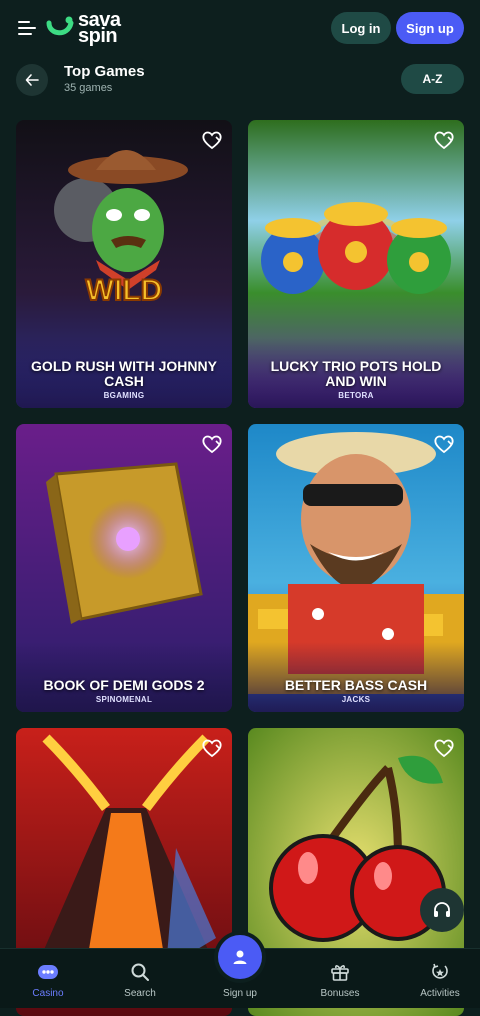 The image size is (480, 1016). What do you see at coordinates (356, 264) in the screenshot?
I see `game-card: LUCKY TRIO POTS HOLD AND WIN BETORA` at bounding box center [356, 264].